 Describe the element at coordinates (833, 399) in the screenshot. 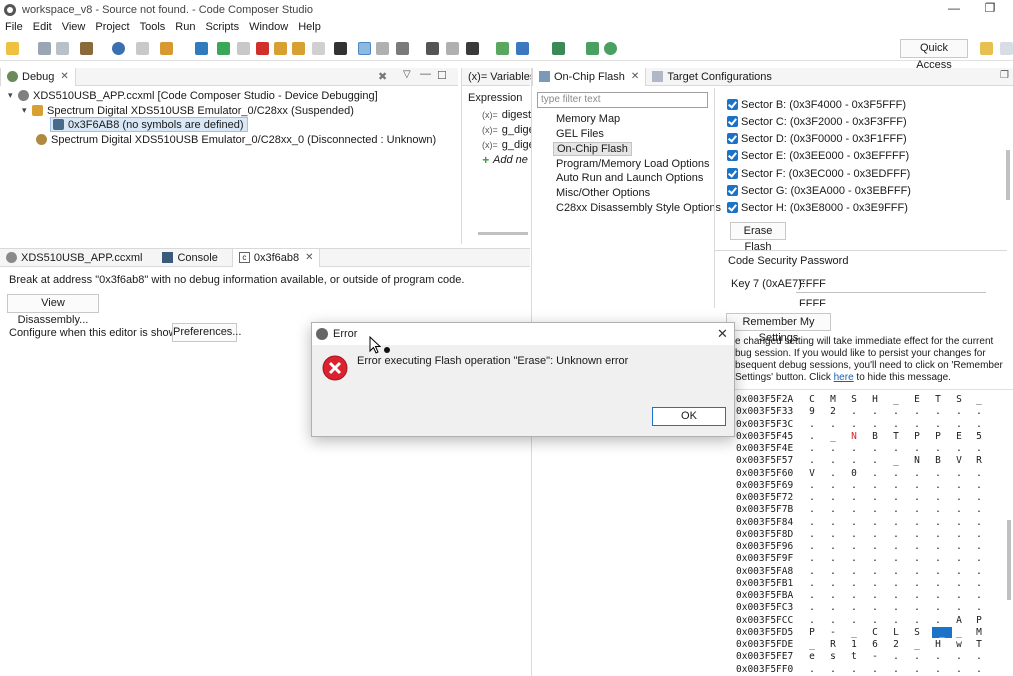

I see `memory-char: M` at that location.